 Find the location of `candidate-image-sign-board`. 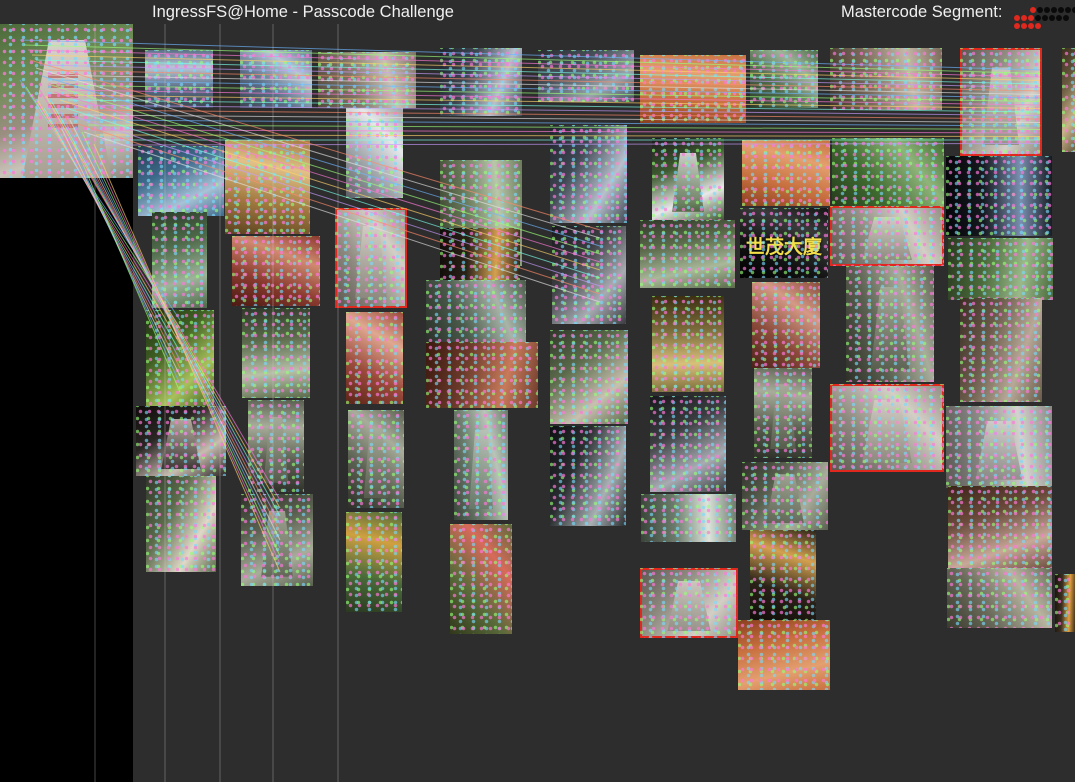

candidate-image-sign-board is located at coordinates (688, 518).